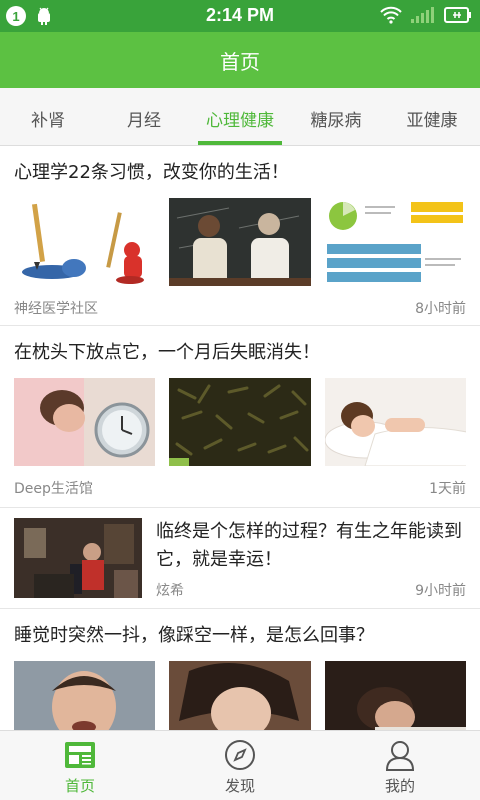 This screenshot has height=800, width=480. I want to click on article-source: Deep生活馆, so click(53, 489).